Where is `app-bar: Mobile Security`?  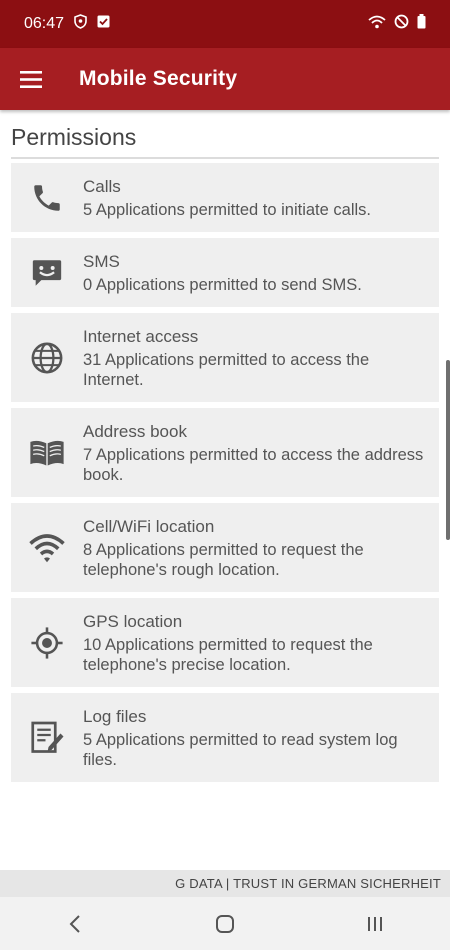 app-bar: Mobile Security is located at coordinates (225, 79).